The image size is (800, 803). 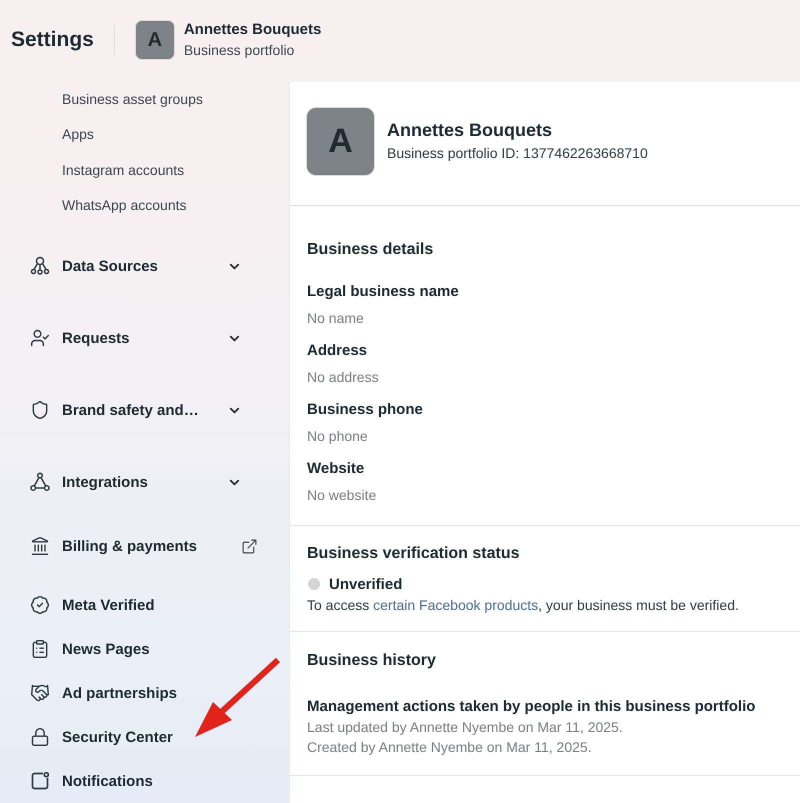 I want to click on verification-message: To access certain Facebook products, your business must be verified., so click(x=523, y=605).